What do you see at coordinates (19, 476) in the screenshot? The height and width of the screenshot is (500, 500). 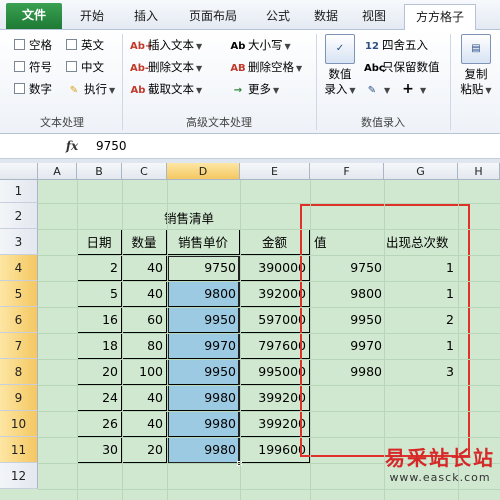 I see `row-header-12: 12` at bounding box center [19, 476].